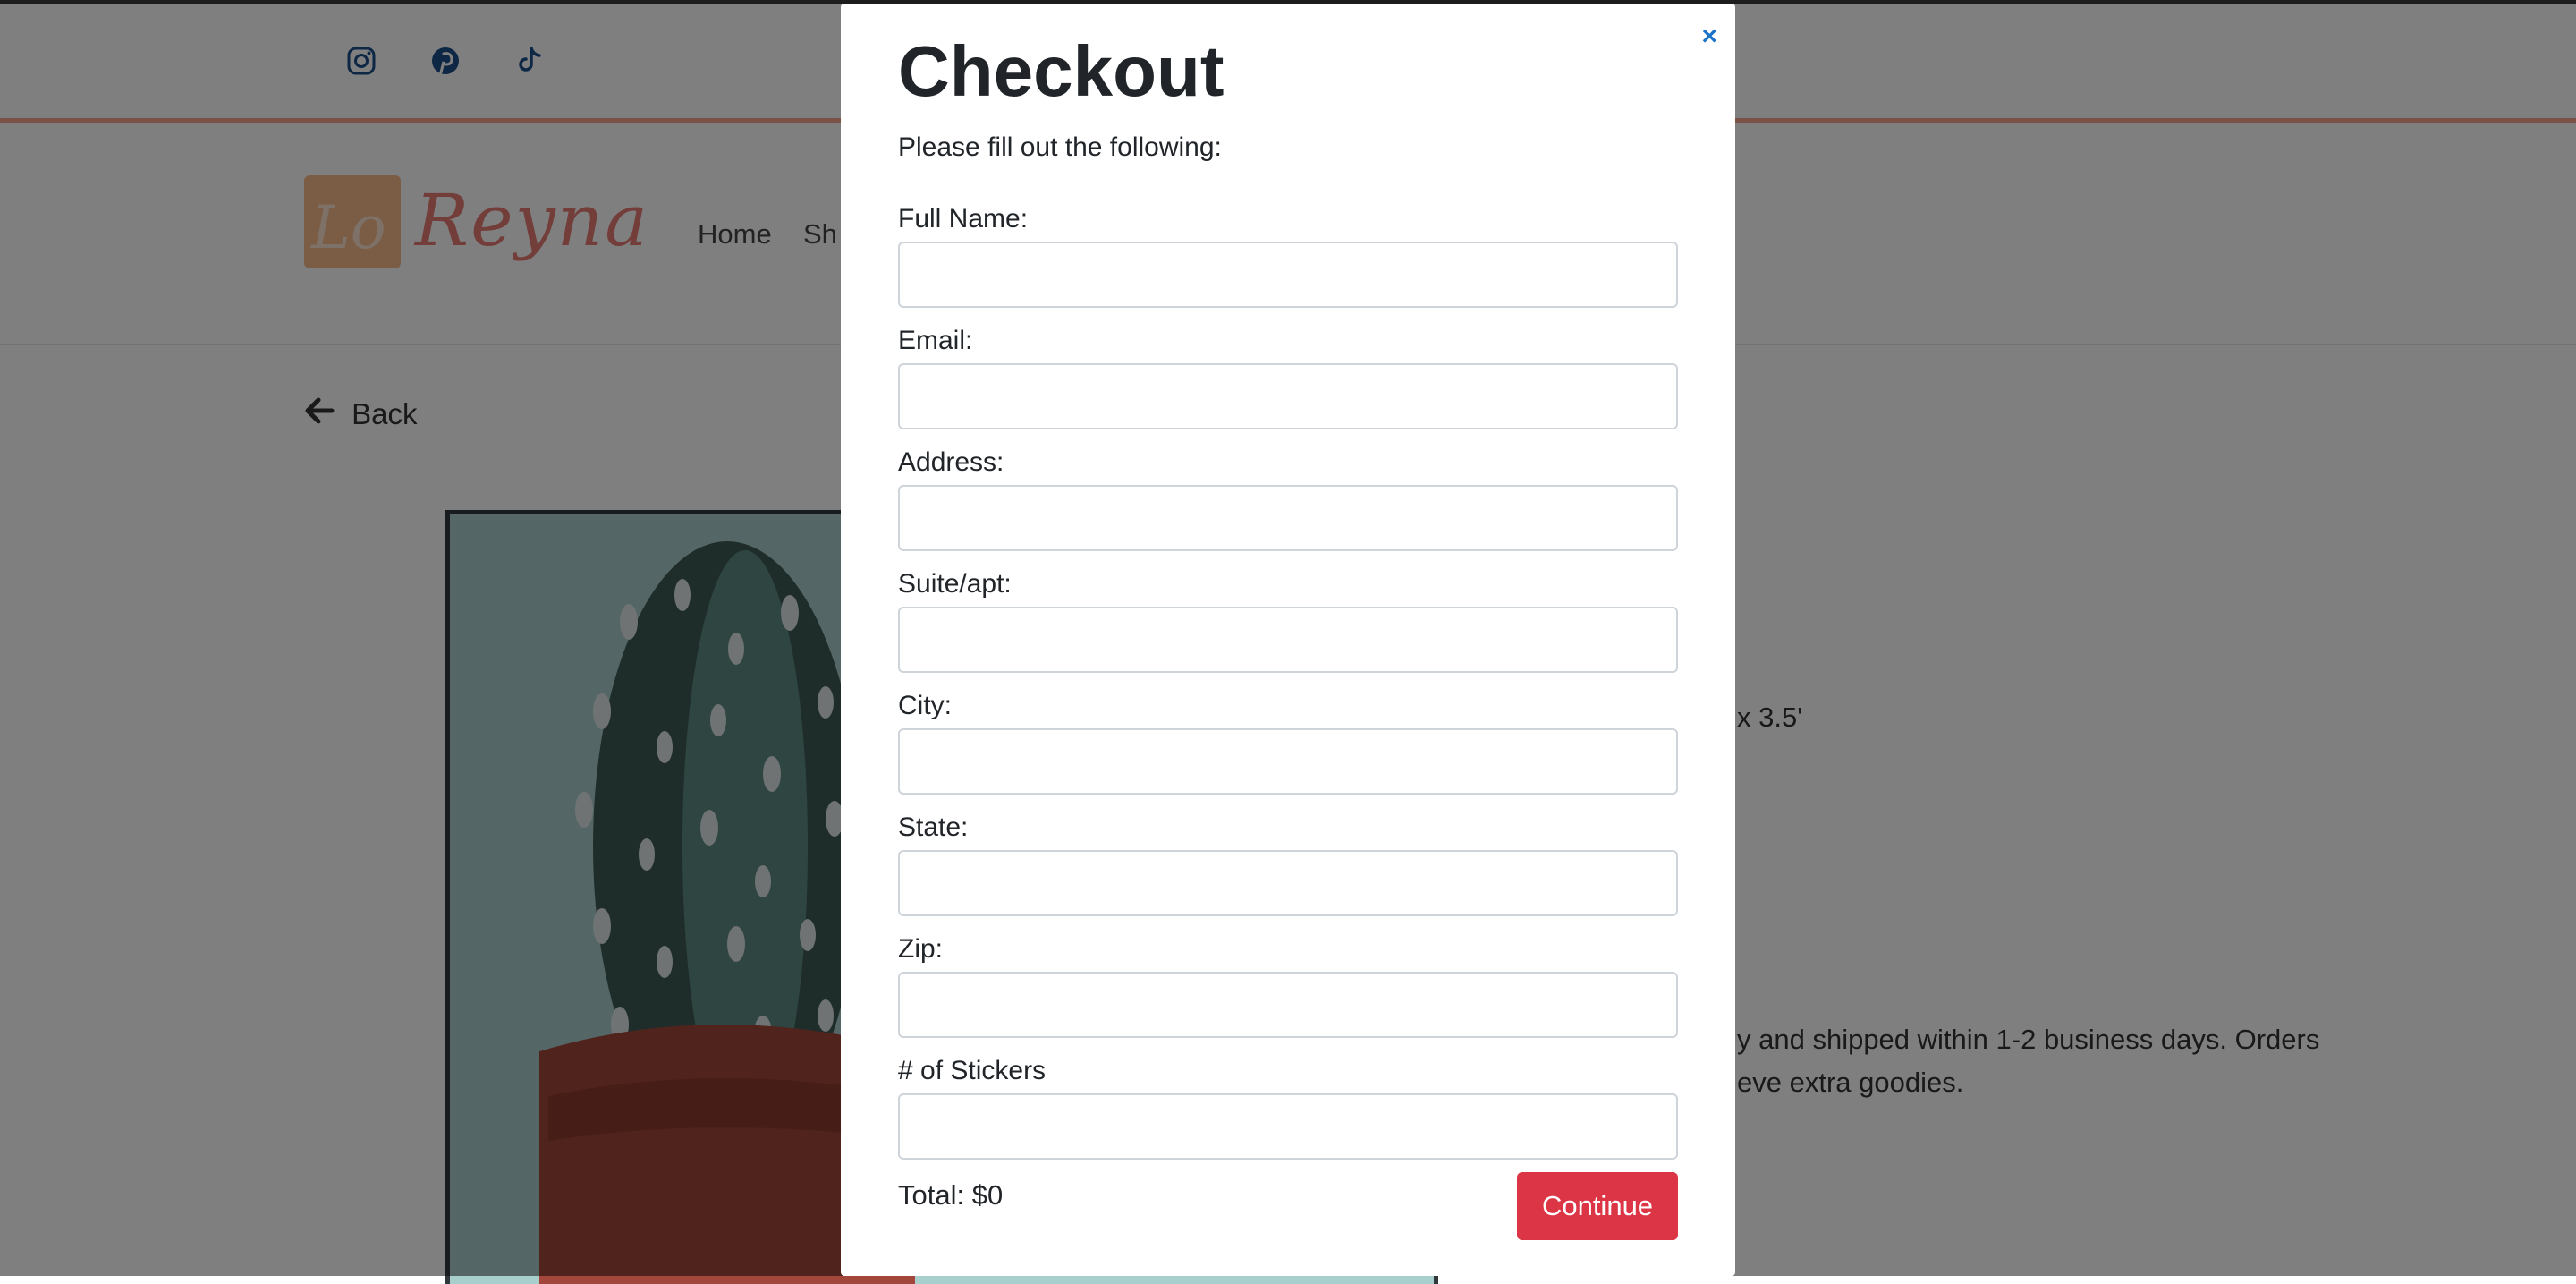 Image resolution: width=2576 pixels, height=1284 pixels. Describe the element at coordinates (1288, 275) in the screenshot. I see `full-name-input` at that location.